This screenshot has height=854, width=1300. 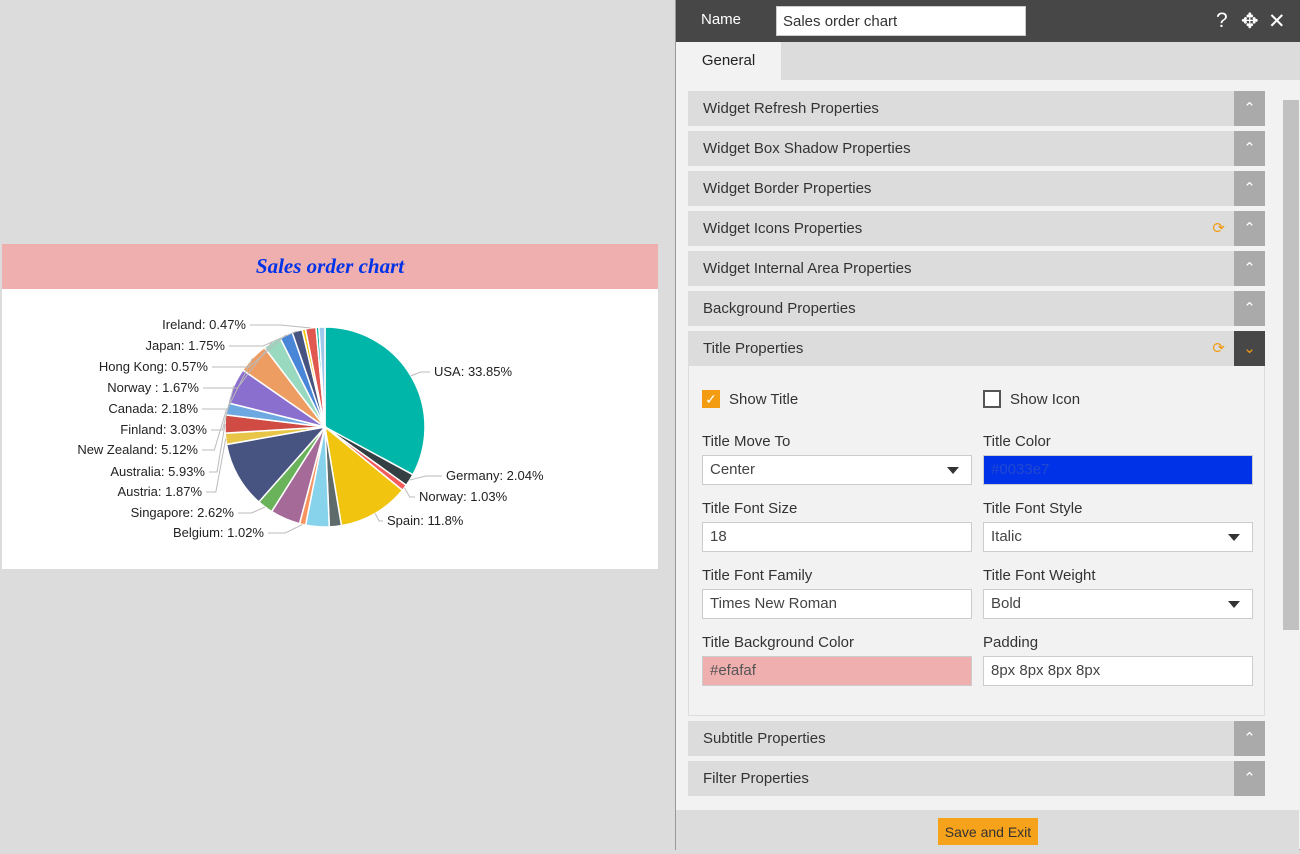 I want to click on panel-header: Name ? ✥ ✕, so click(x=988, y=21).